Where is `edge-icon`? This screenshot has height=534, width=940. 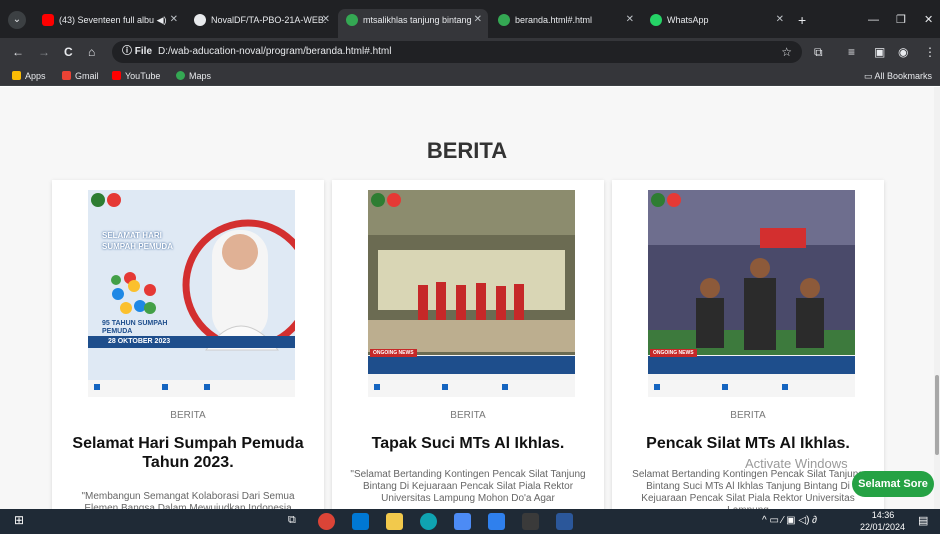 edge-icon is located at coordinates (428, 521).